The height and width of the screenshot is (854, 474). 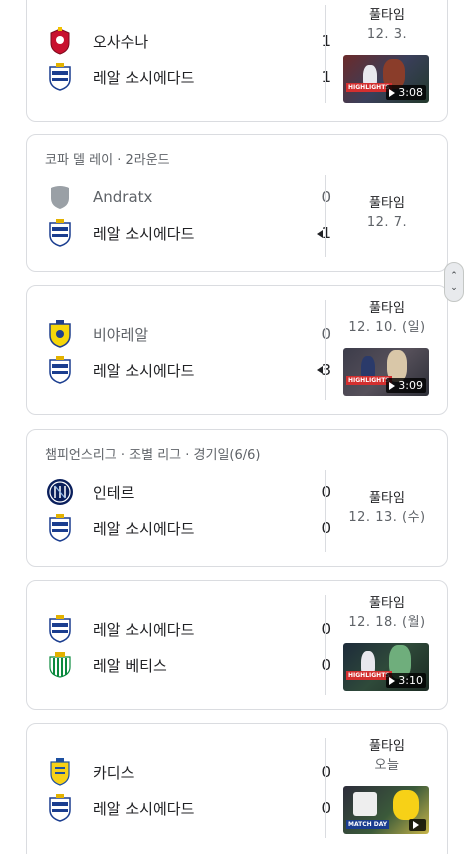 I want to click on team-row-home: 비야레알 0, so click(x=188, y=334).